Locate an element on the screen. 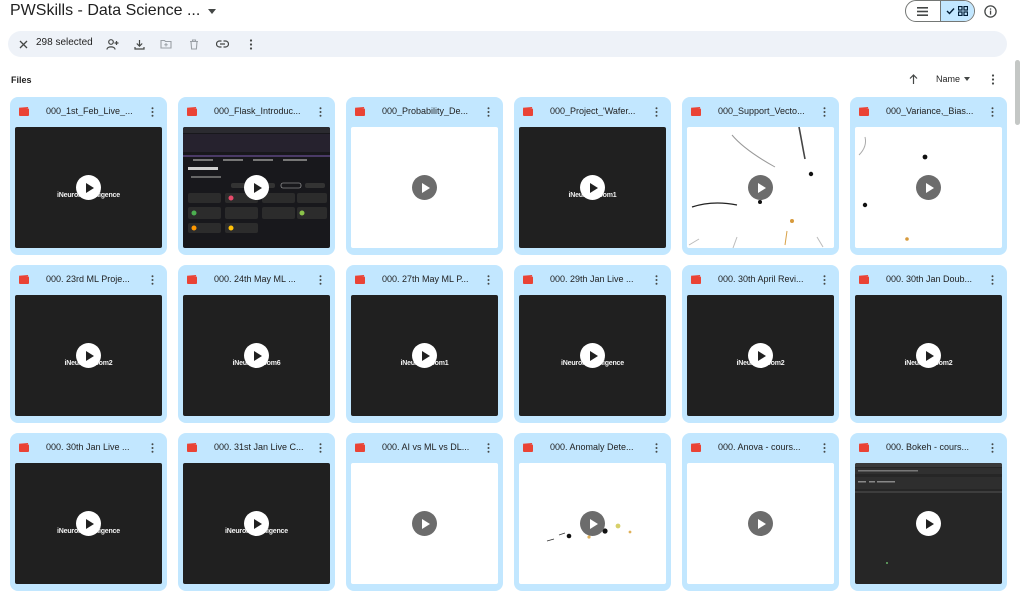 This screenshot has height=596, width=1024. file-card: 000. 23rd ML Proje... iNeuron zoom2 is located at coordinates (88, 344).